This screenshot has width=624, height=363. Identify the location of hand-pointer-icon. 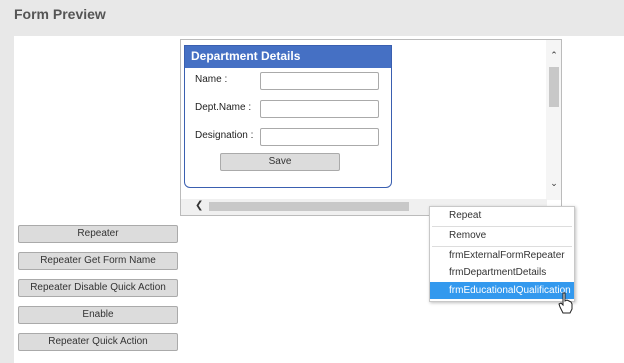
(565, 303).